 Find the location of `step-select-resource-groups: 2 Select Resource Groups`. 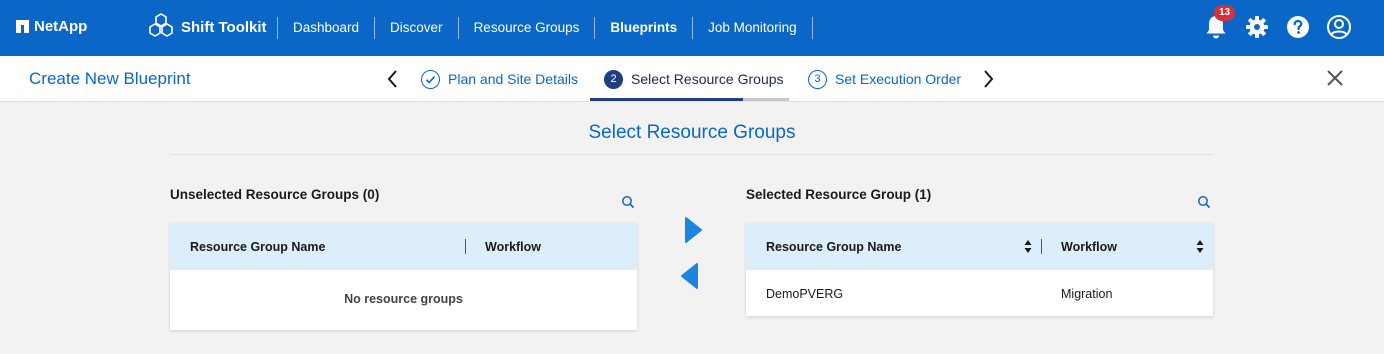

step-select-resource-groups: 2 Select Resource Groups is located at coordinates (694, 79).